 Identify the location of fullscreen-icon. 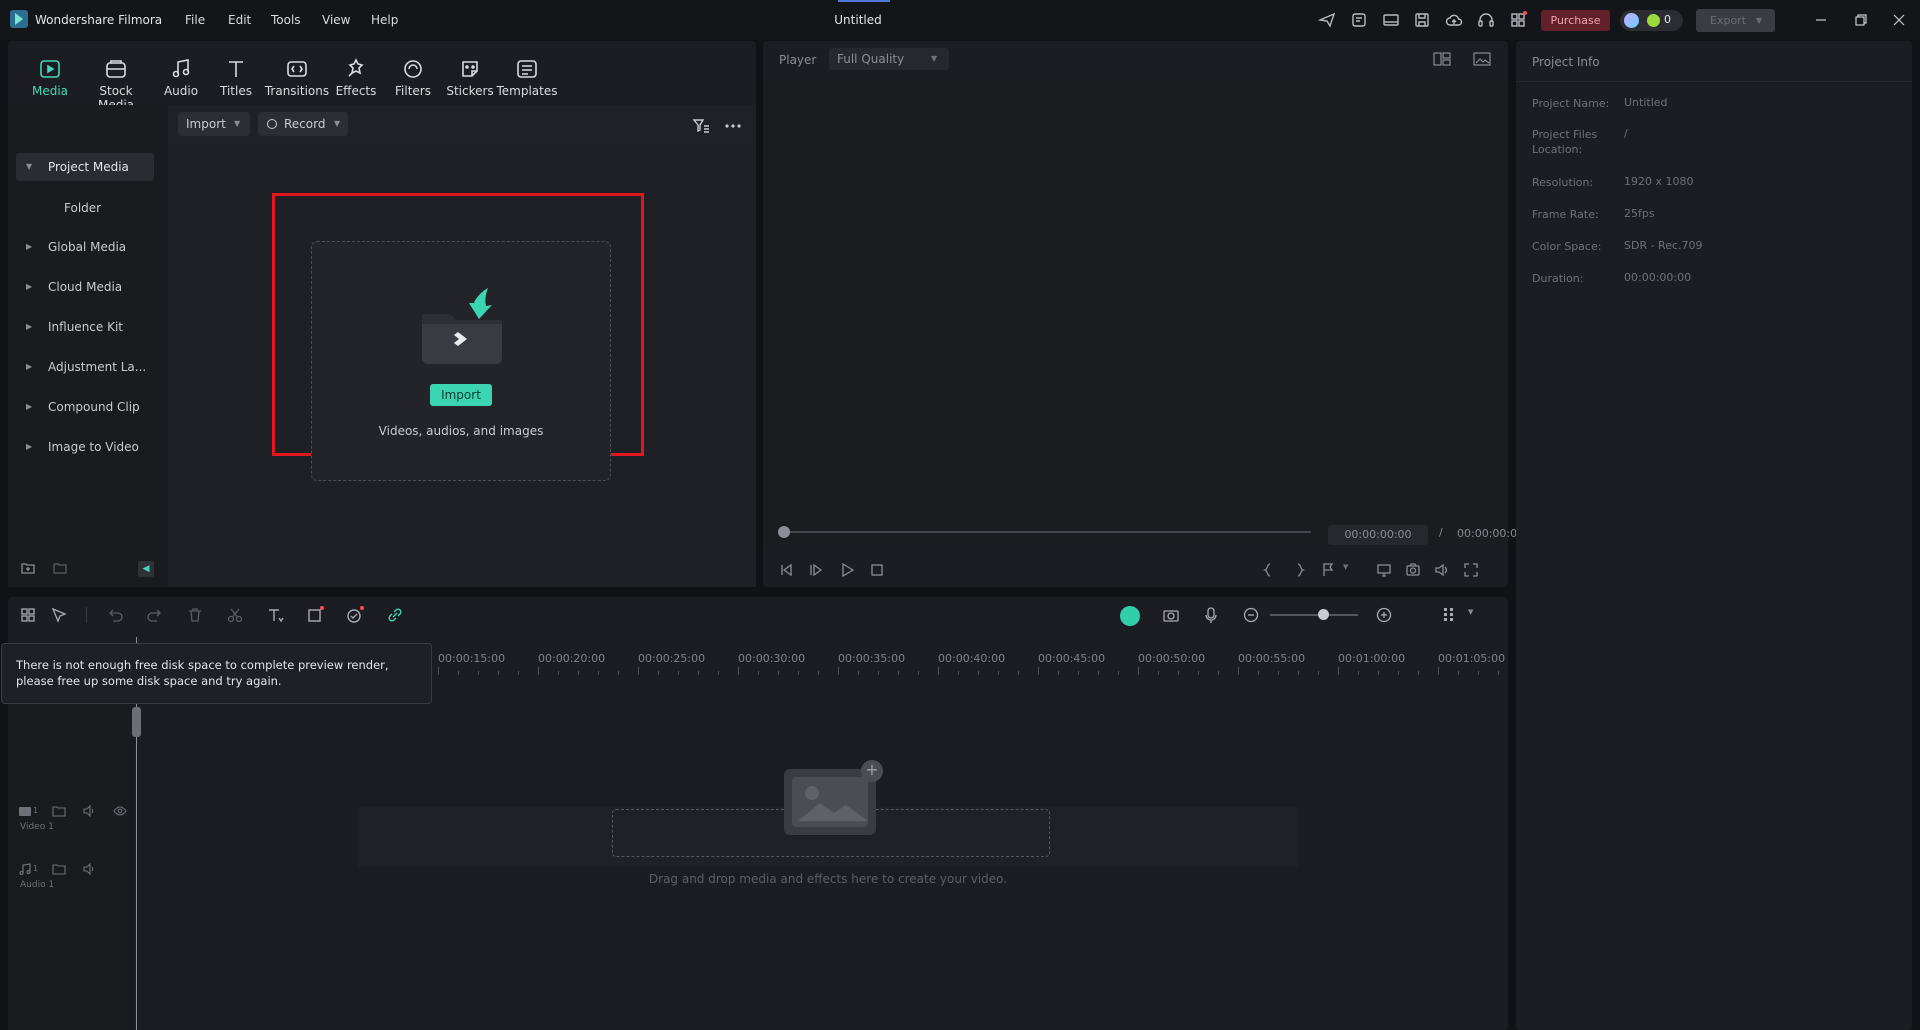
(1471, 570).